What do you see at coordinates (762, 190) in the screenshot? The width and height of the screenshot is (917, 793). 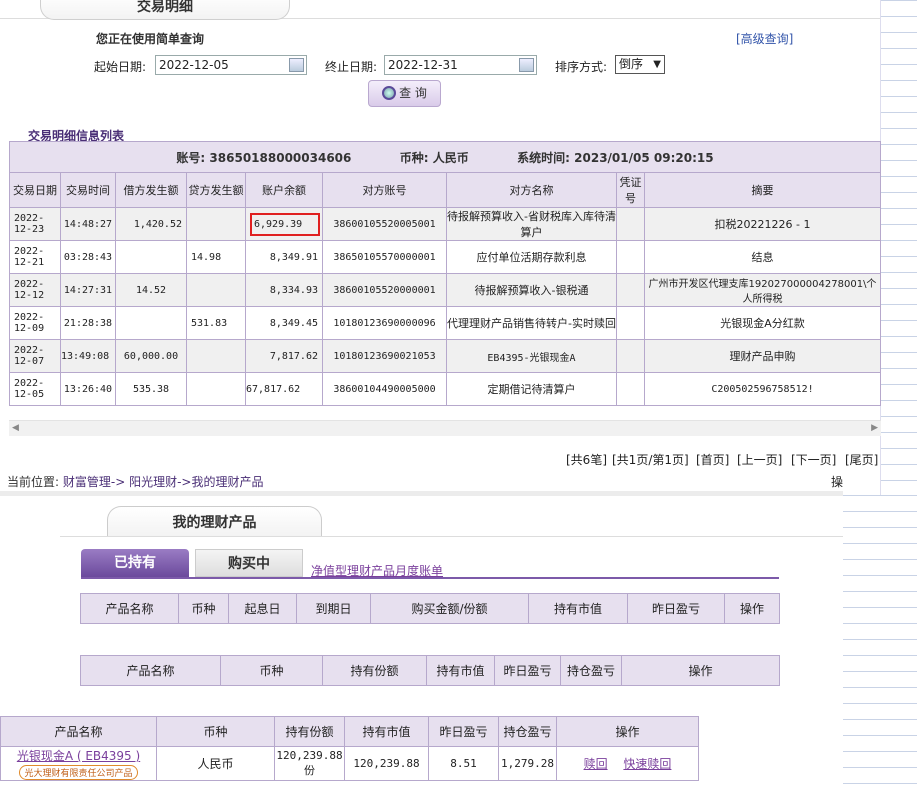 I see `col-summary: 摘要` at bounding box center [762, 190].